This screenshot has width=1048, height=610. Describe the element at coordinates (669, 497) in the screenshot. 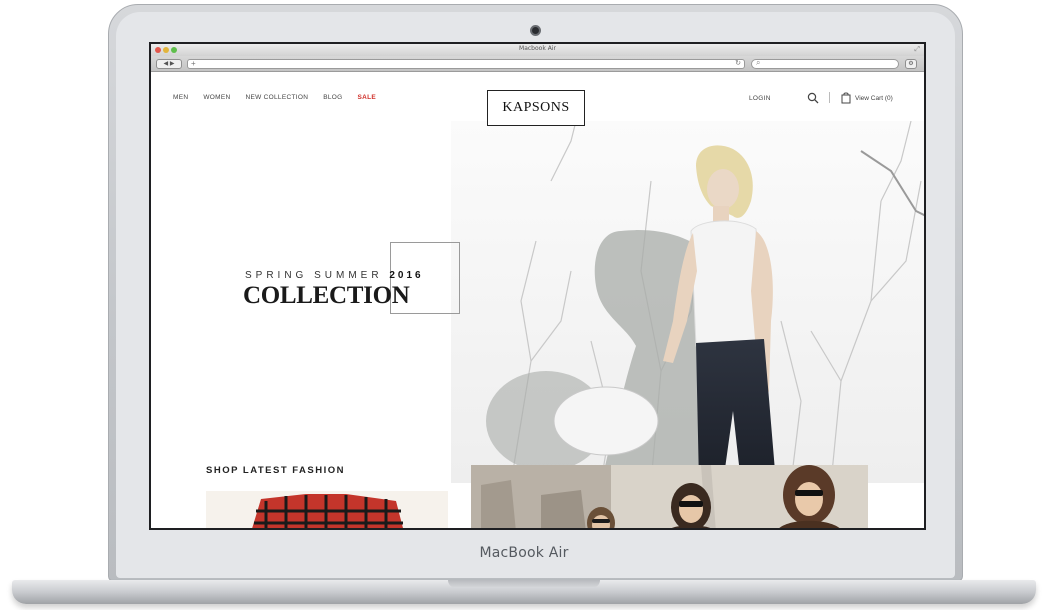

I see `promo-banner-image` at that location.